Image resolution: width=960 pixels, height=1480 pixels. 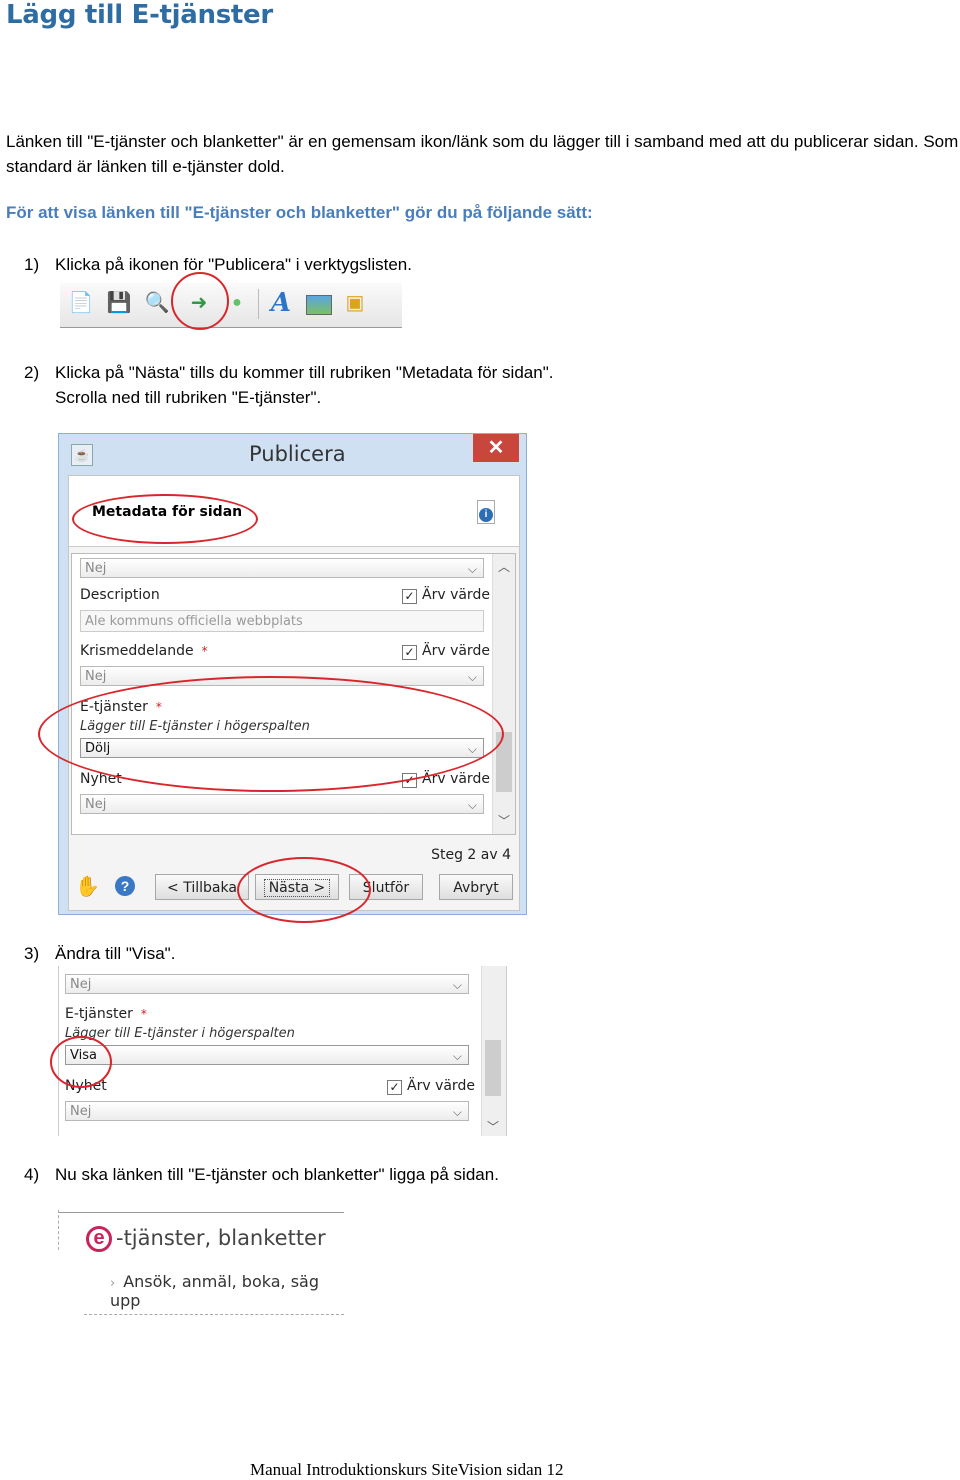 What do you see at coordinates (486, 512) in the screenshot?
I see `info-icon: i` at bounding box center [486, 512].